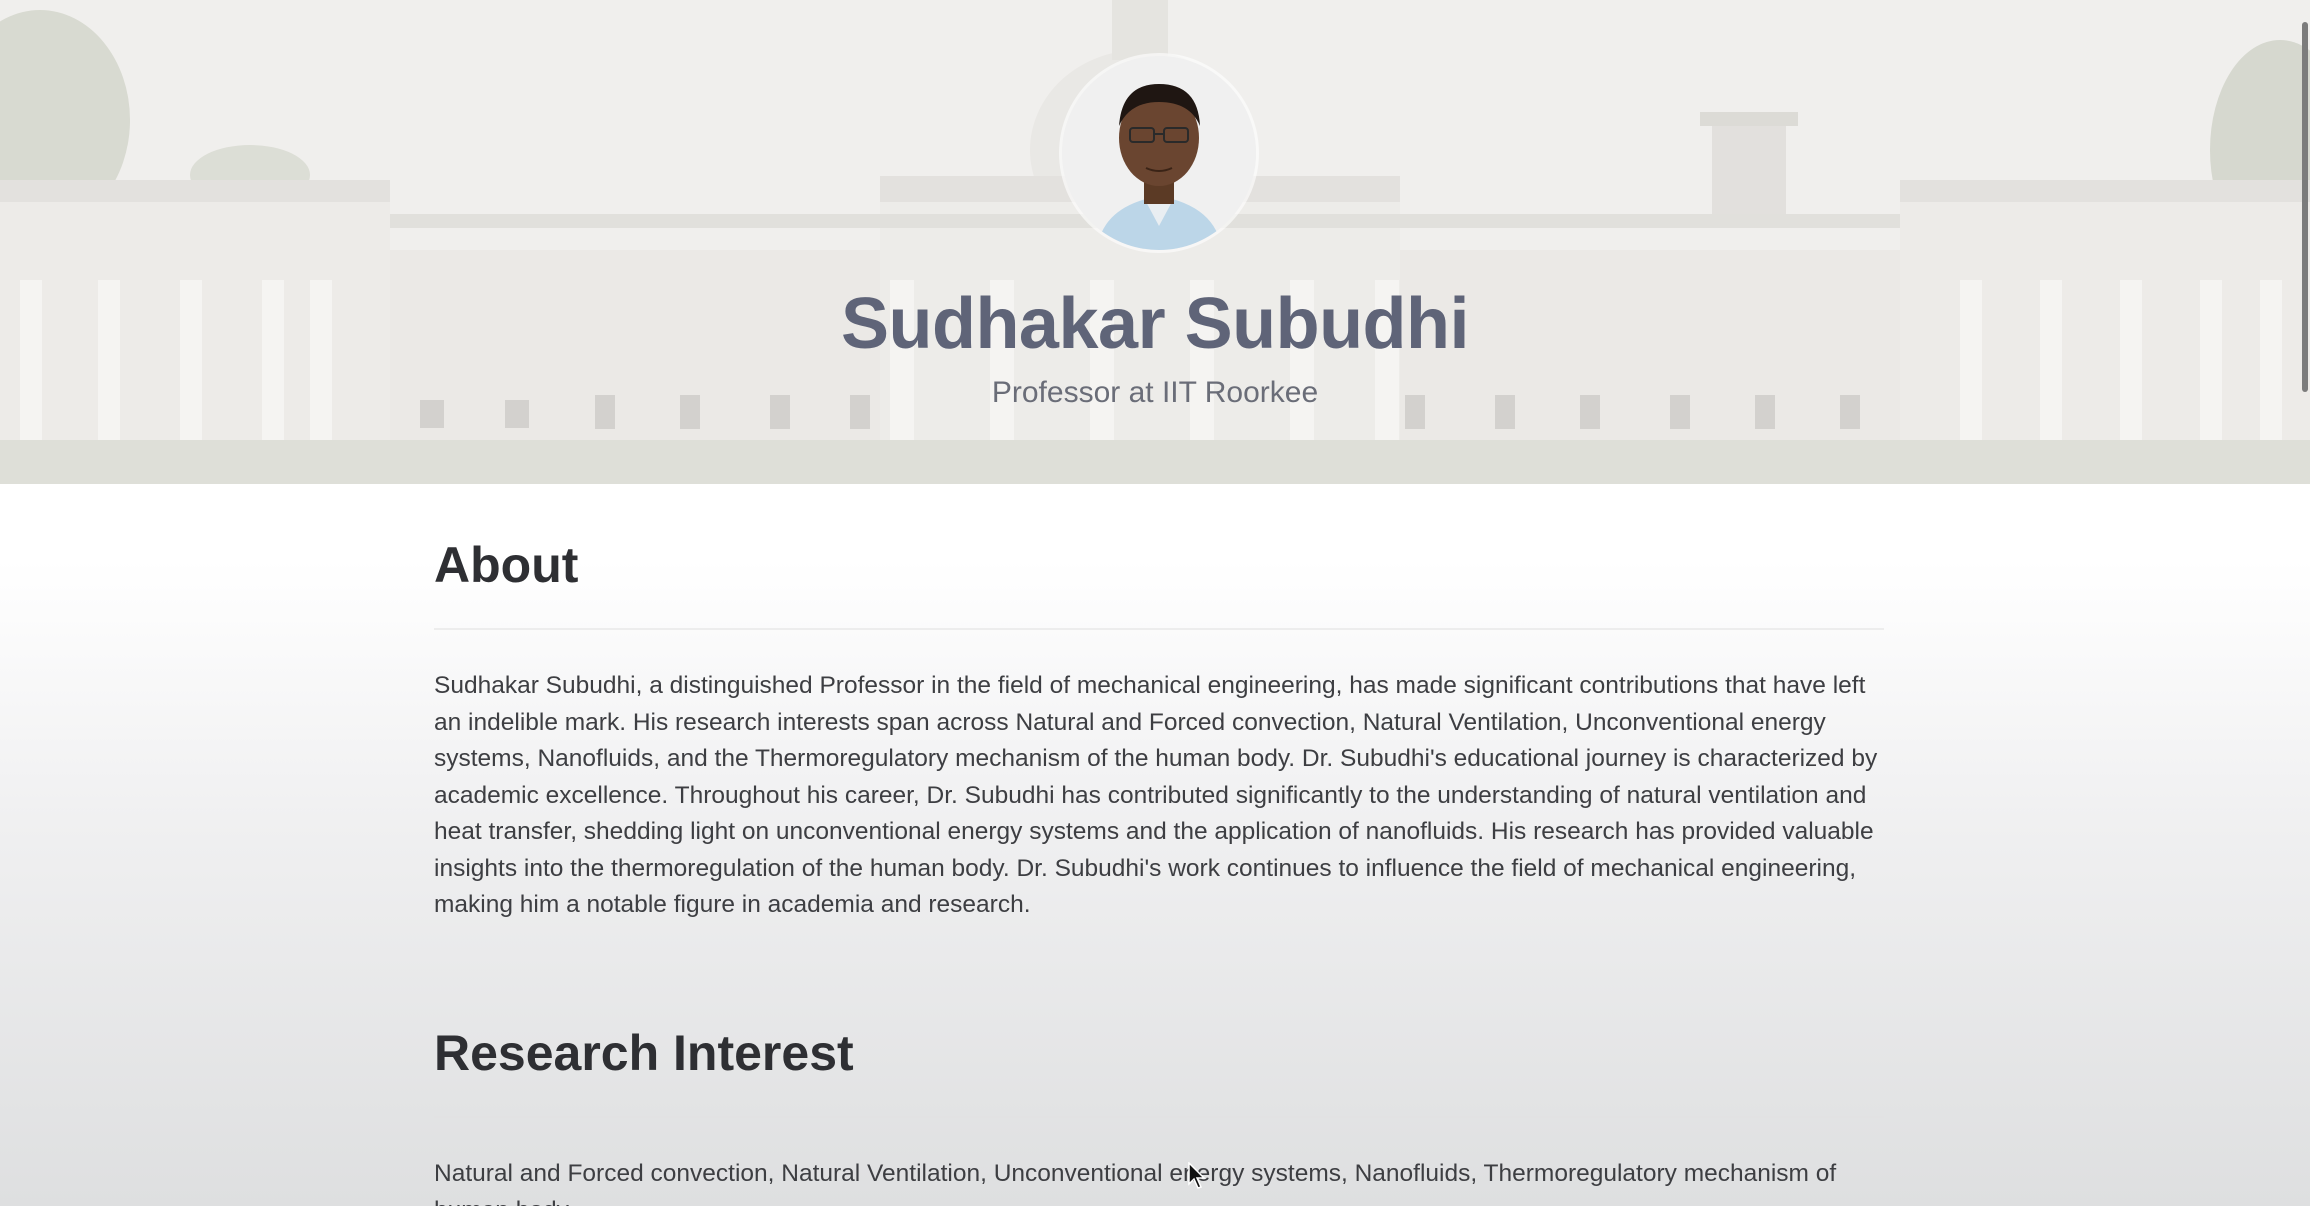  Describe the element at coordinates (1159, 629) in the screenshot. I see `about-divider` at that location.